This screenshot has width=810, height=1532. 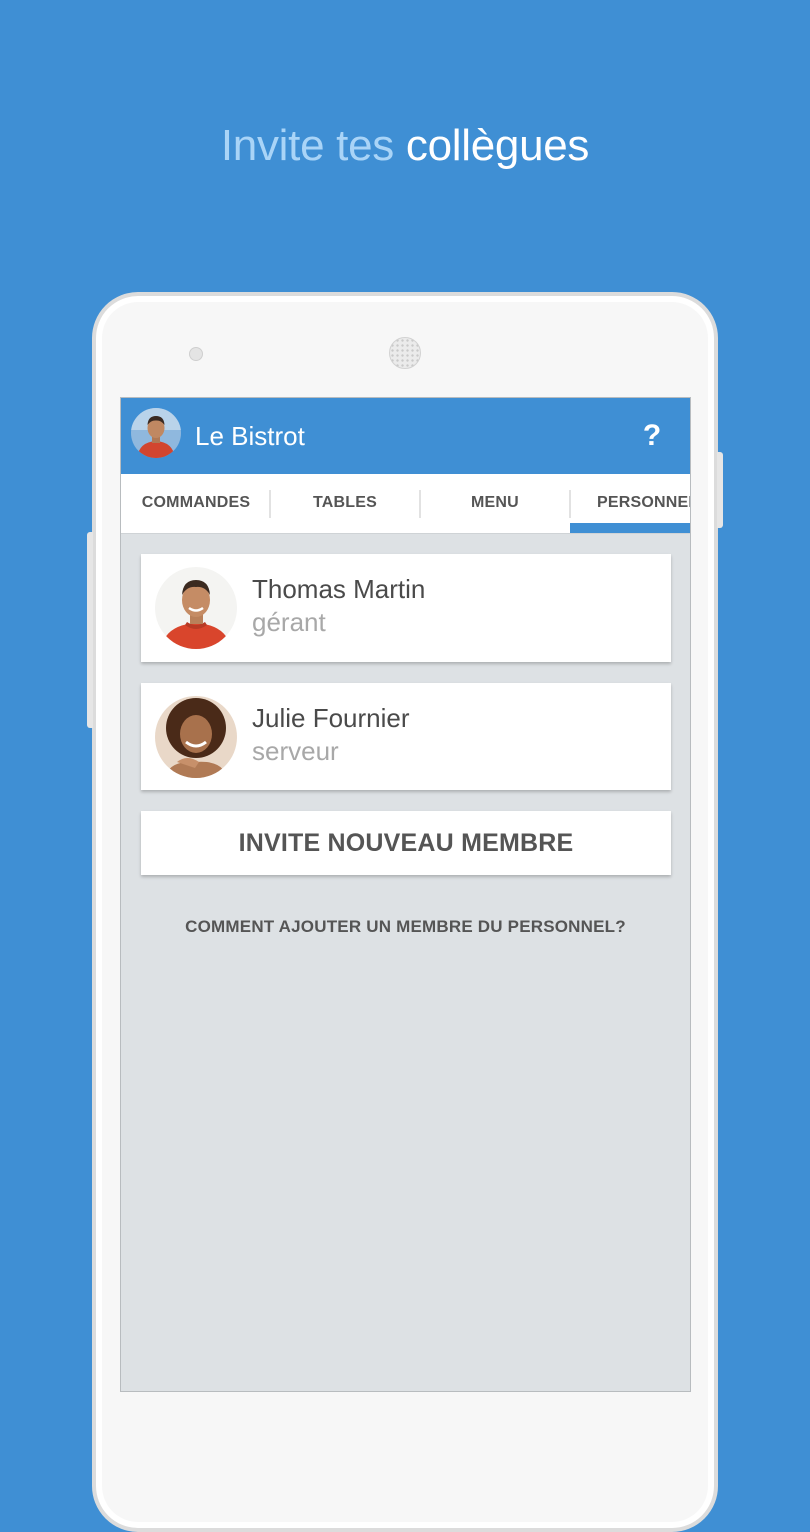 I want to click on staff-card-julie: Julie Fournier serveur, so click(x=406, y=736).